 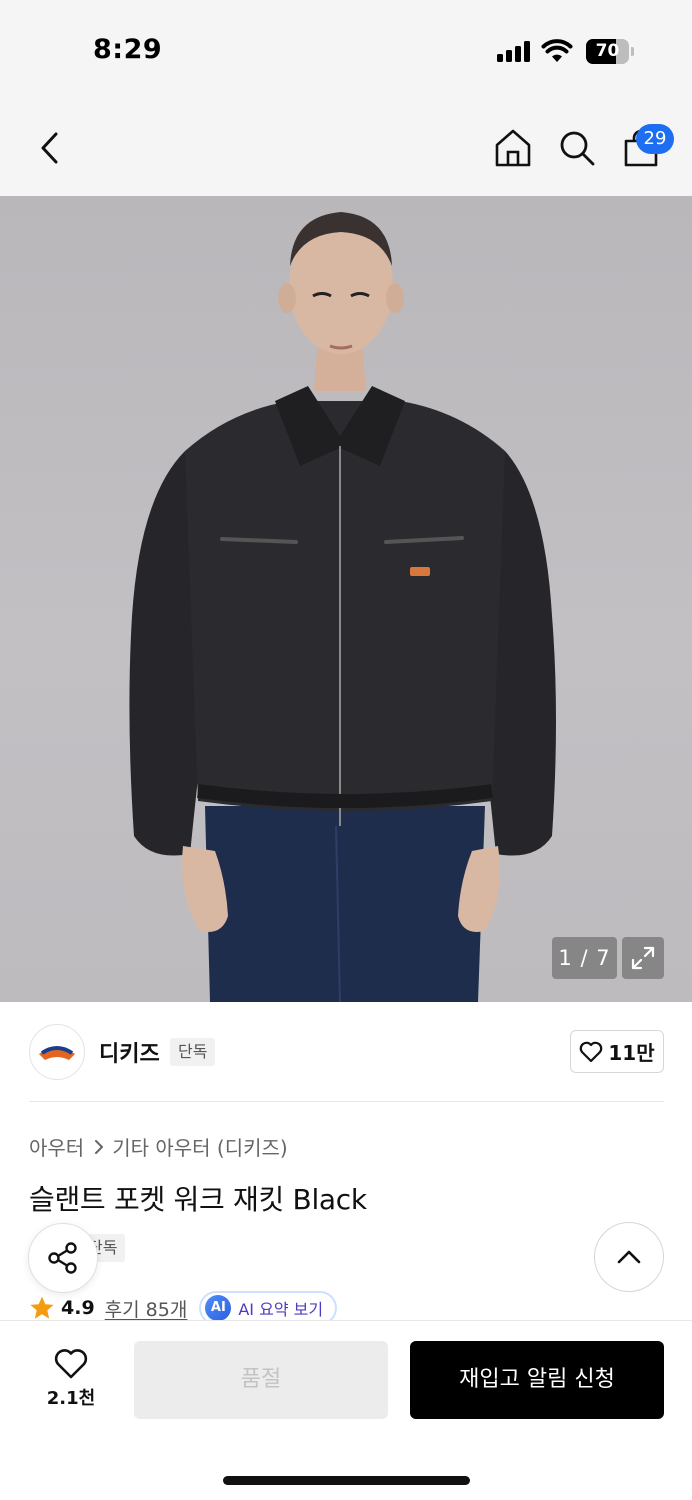 I want to click on signal-icon, so click(x=515, y=51).